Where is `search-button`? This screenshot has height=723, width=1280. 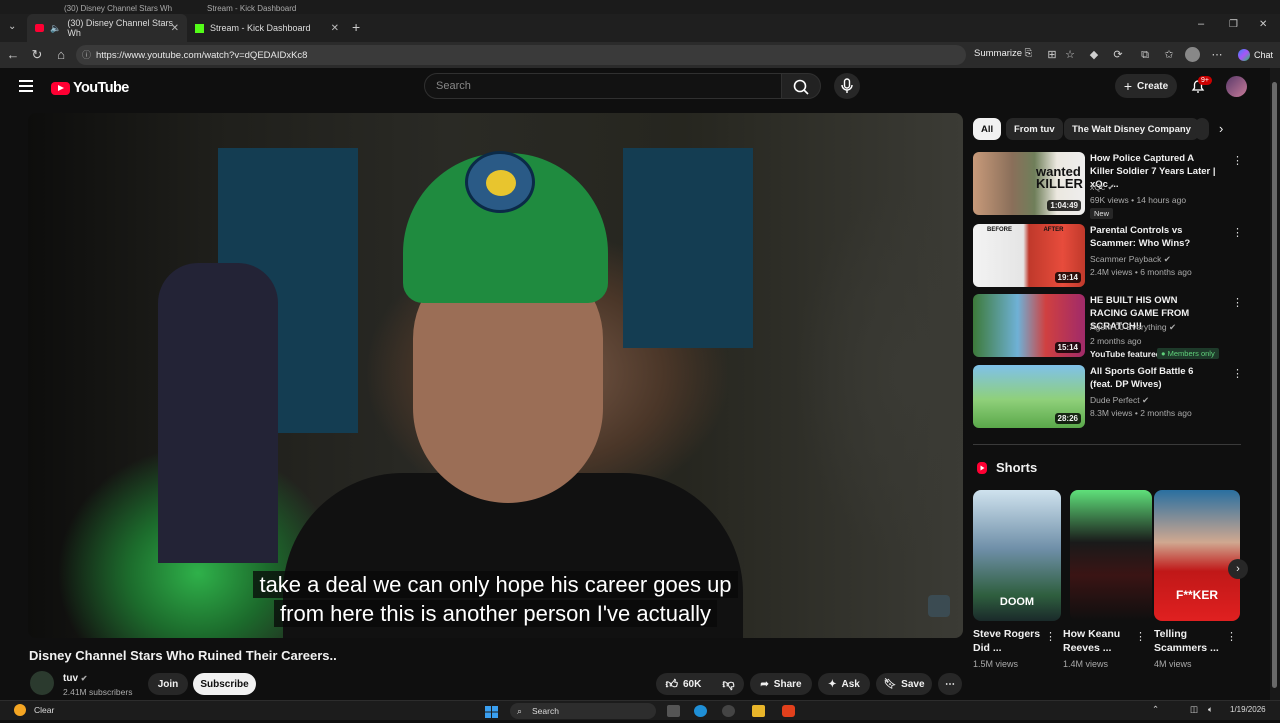 search-button is located at coordinates (801, 86).